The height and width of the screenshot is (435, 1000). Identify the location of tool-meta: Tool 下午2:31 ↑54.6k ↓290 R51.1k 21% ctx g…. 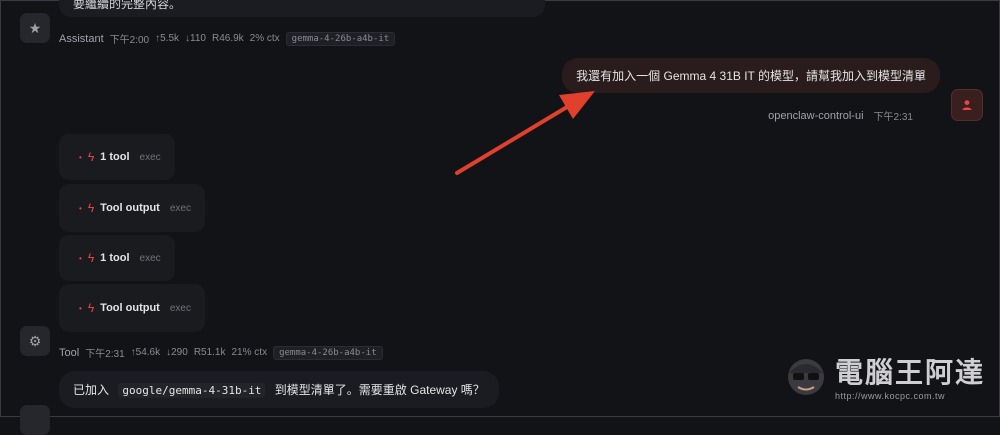
(221, 352).